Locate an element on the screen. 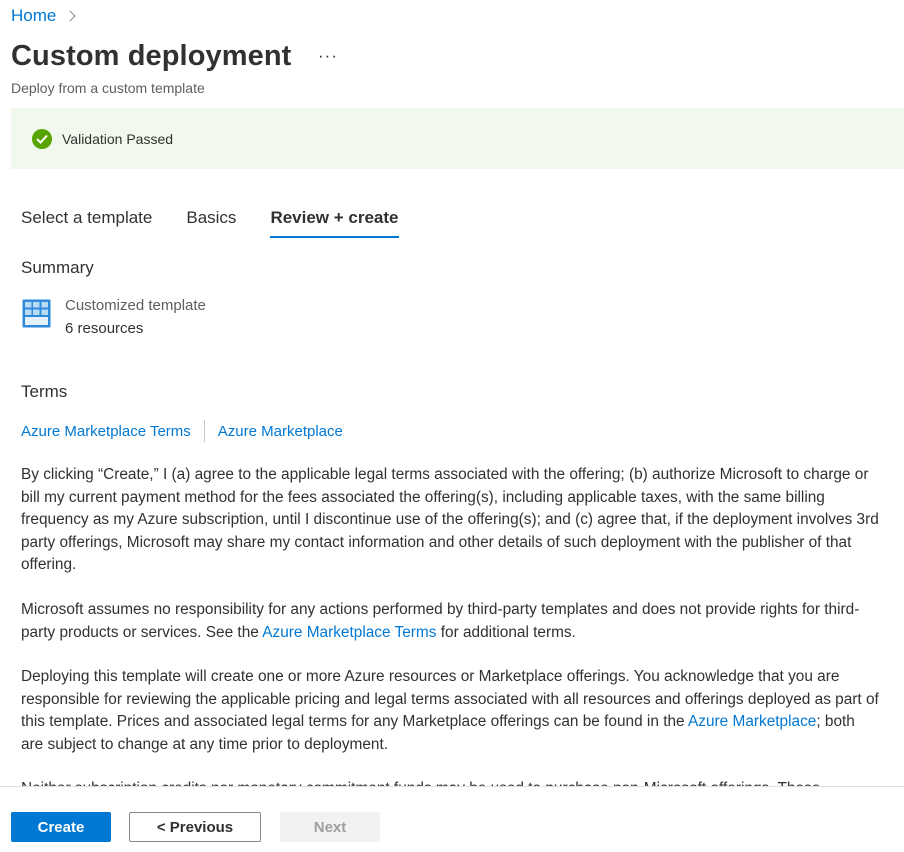 The image size is (904, 852). next-button: Next is located at coordinates (330, 827).